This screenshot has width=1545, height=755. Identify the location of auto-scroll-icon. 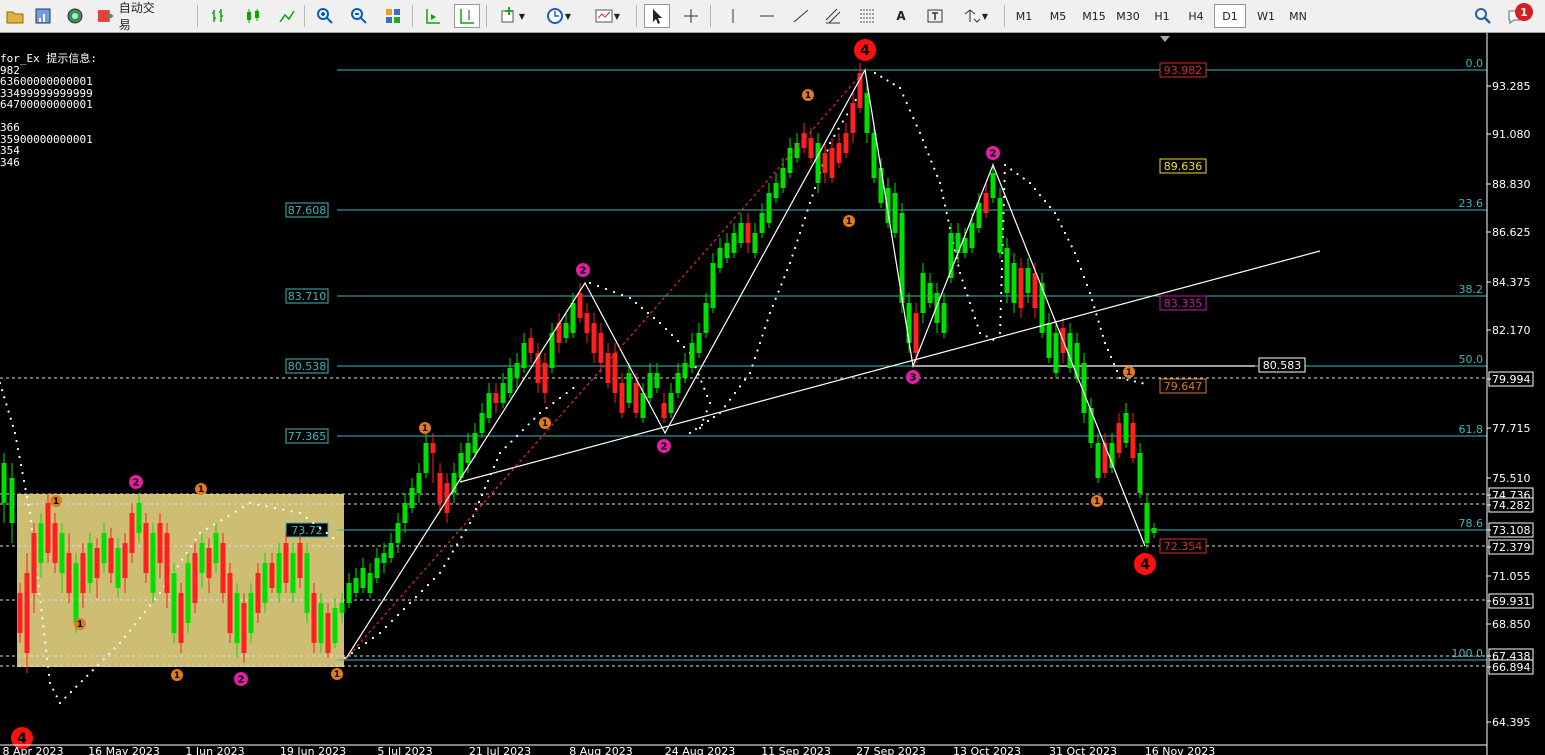
(433, 16).